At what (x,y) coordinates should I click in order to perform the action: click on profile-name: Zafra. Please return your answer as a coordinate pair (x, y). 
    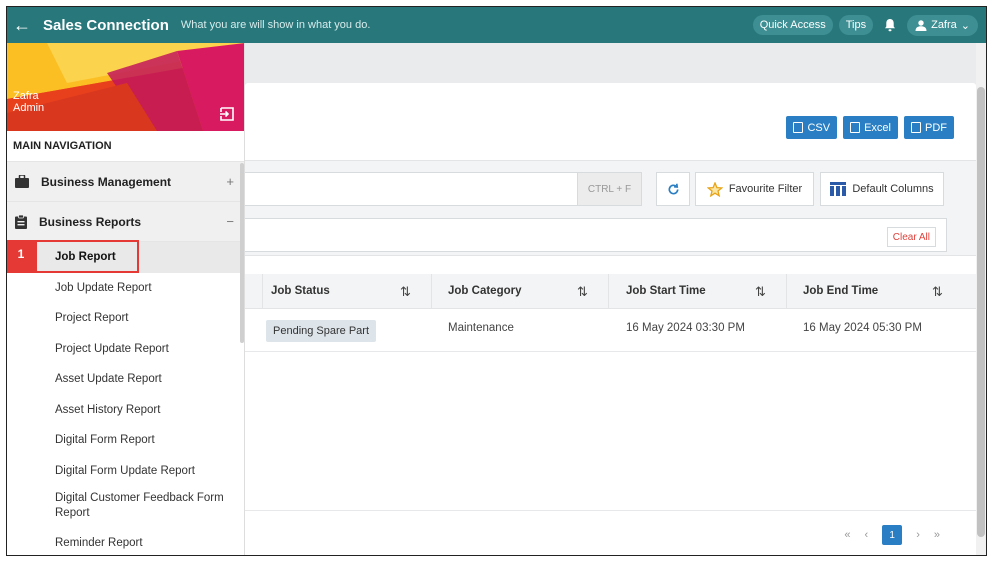
    Looking at the image, I should click on (26, 96).